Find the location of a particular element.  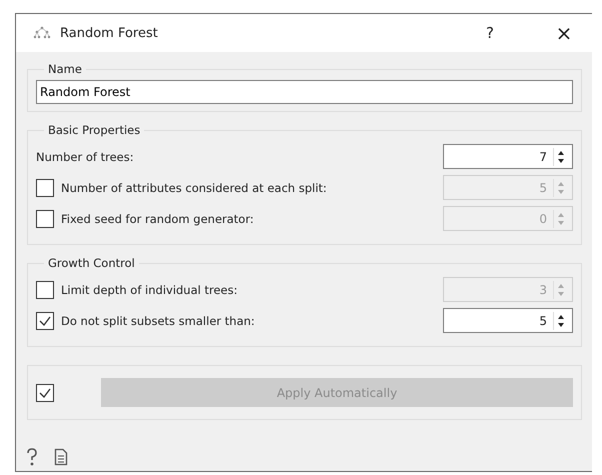

spin-box: 7 is located at coordinates (508, 156).